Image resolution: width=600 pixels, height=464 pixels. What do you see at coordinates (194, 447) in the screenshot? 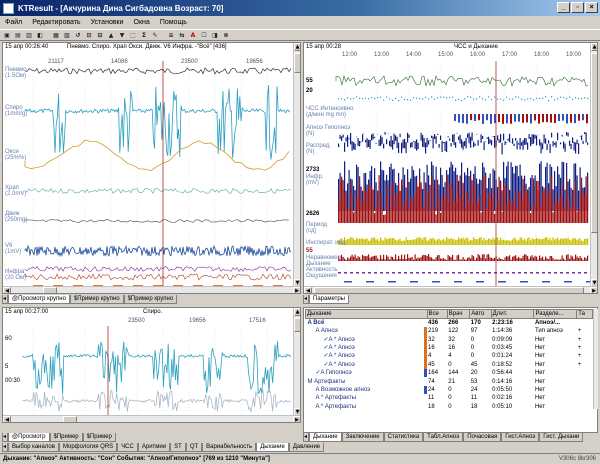
I see `tab-qt: QT` at bounding box center [194, 447].